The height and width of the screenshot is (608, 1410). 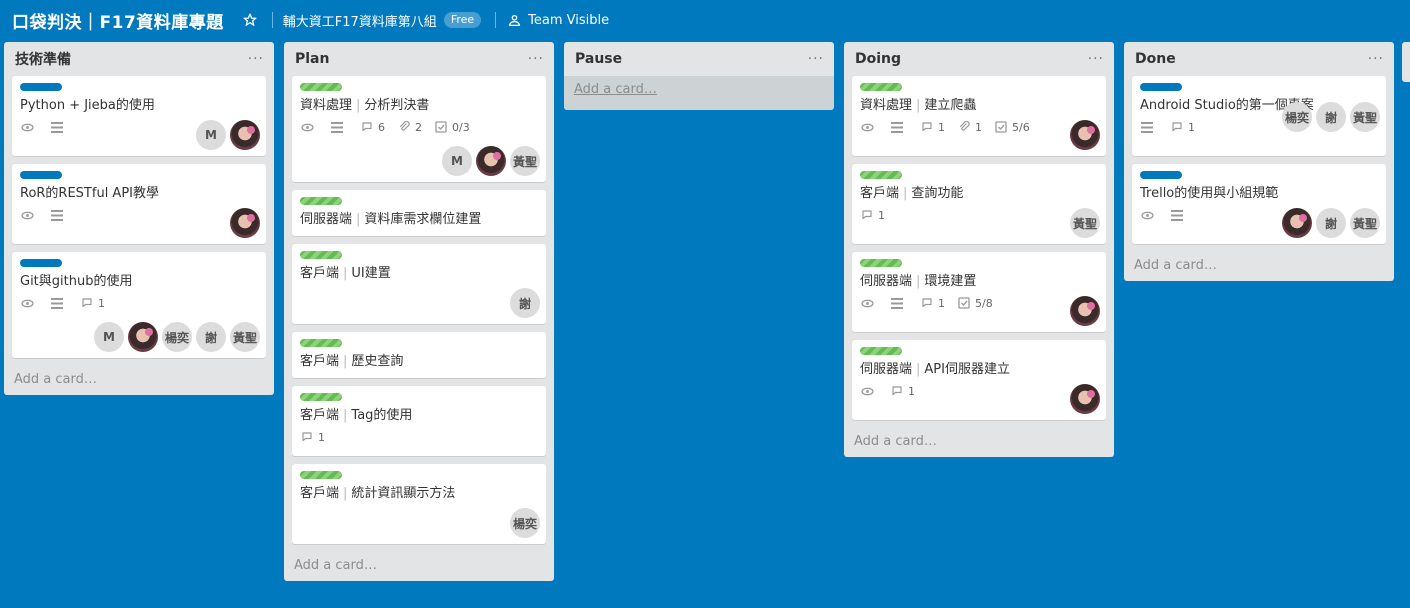 I want to click on card: Android Studio的第一個專案 1 楊奕 謝 黃聖, so click(x=1259, y=116).